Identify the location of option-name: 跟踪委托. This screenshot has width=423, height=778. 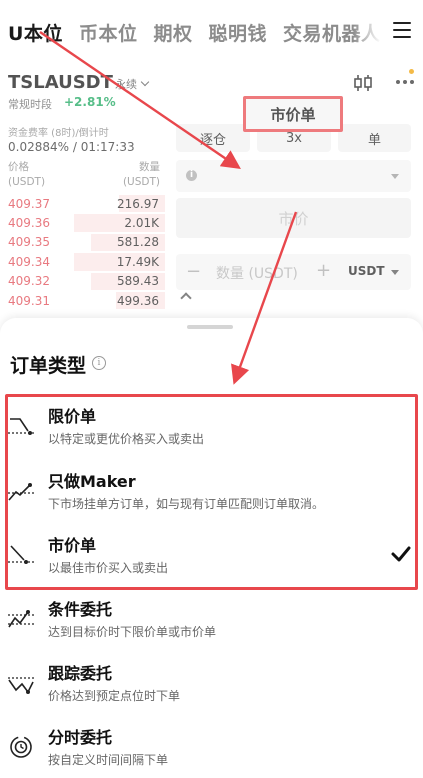
(80, 673).